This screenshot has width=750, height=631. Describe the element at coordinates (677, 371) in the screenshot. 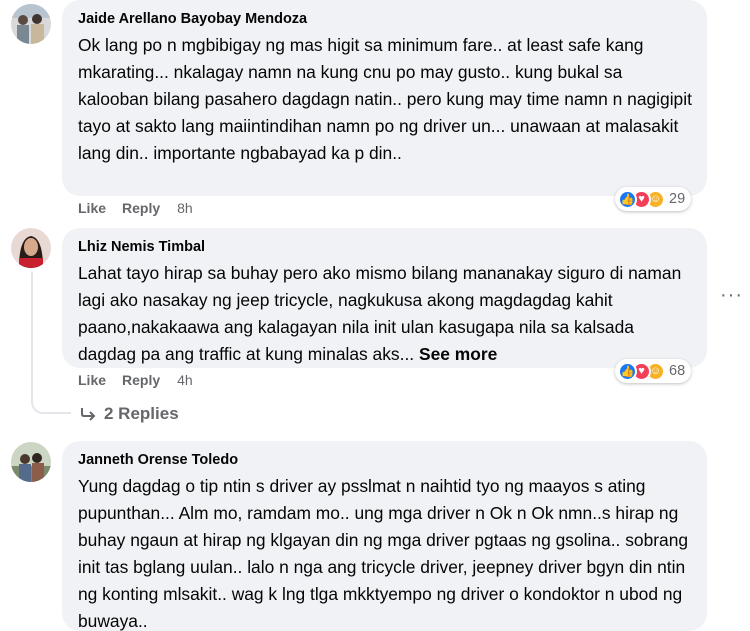

I see `reaction-count: 68` at that location.